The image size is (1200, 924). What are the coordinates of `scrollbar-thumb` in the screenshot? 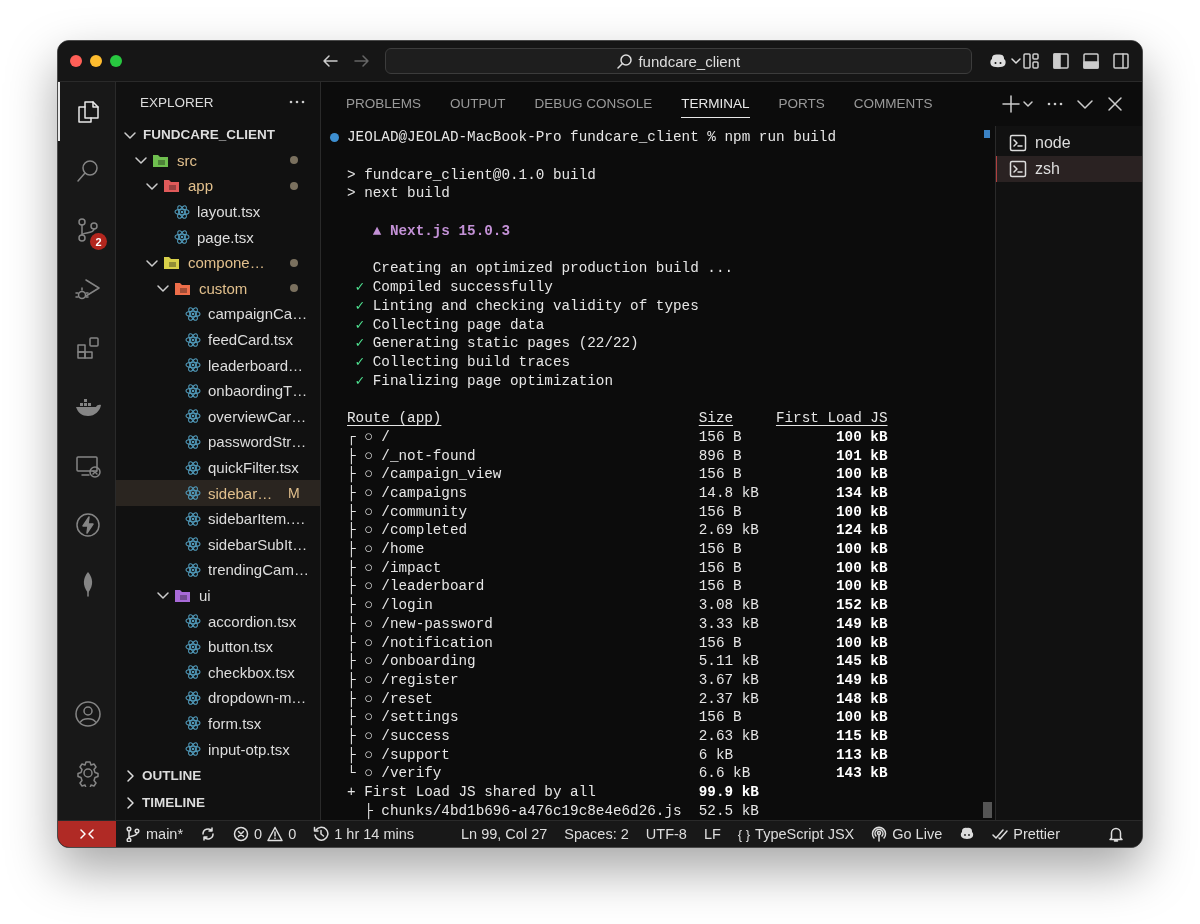 It's located at (987, 810).